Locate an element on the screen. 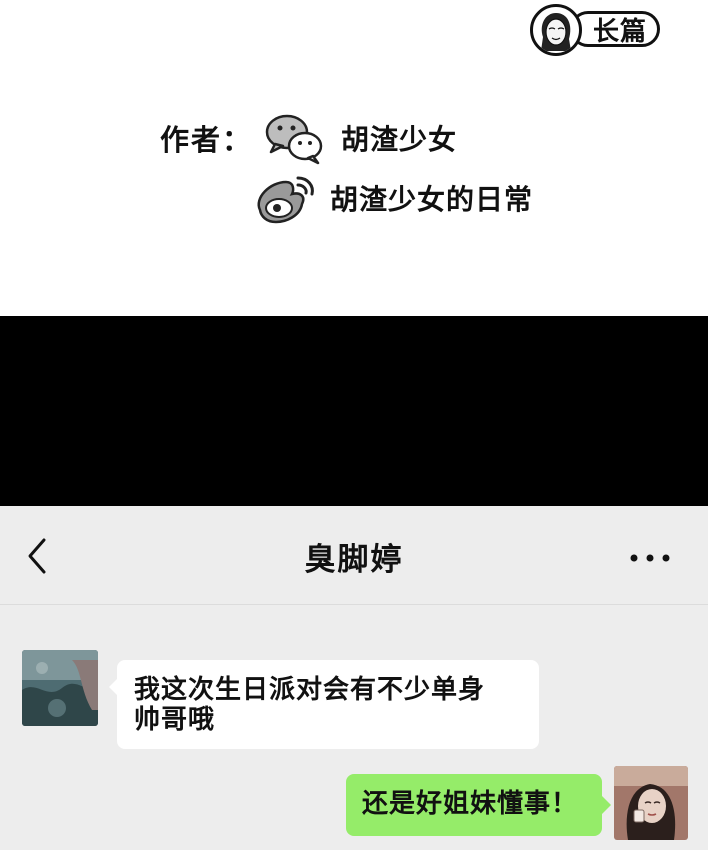 This screenshot has height=850, width=708. wechat-credit: 作者： 胡渣少女 is located at coordinates (308, 138).